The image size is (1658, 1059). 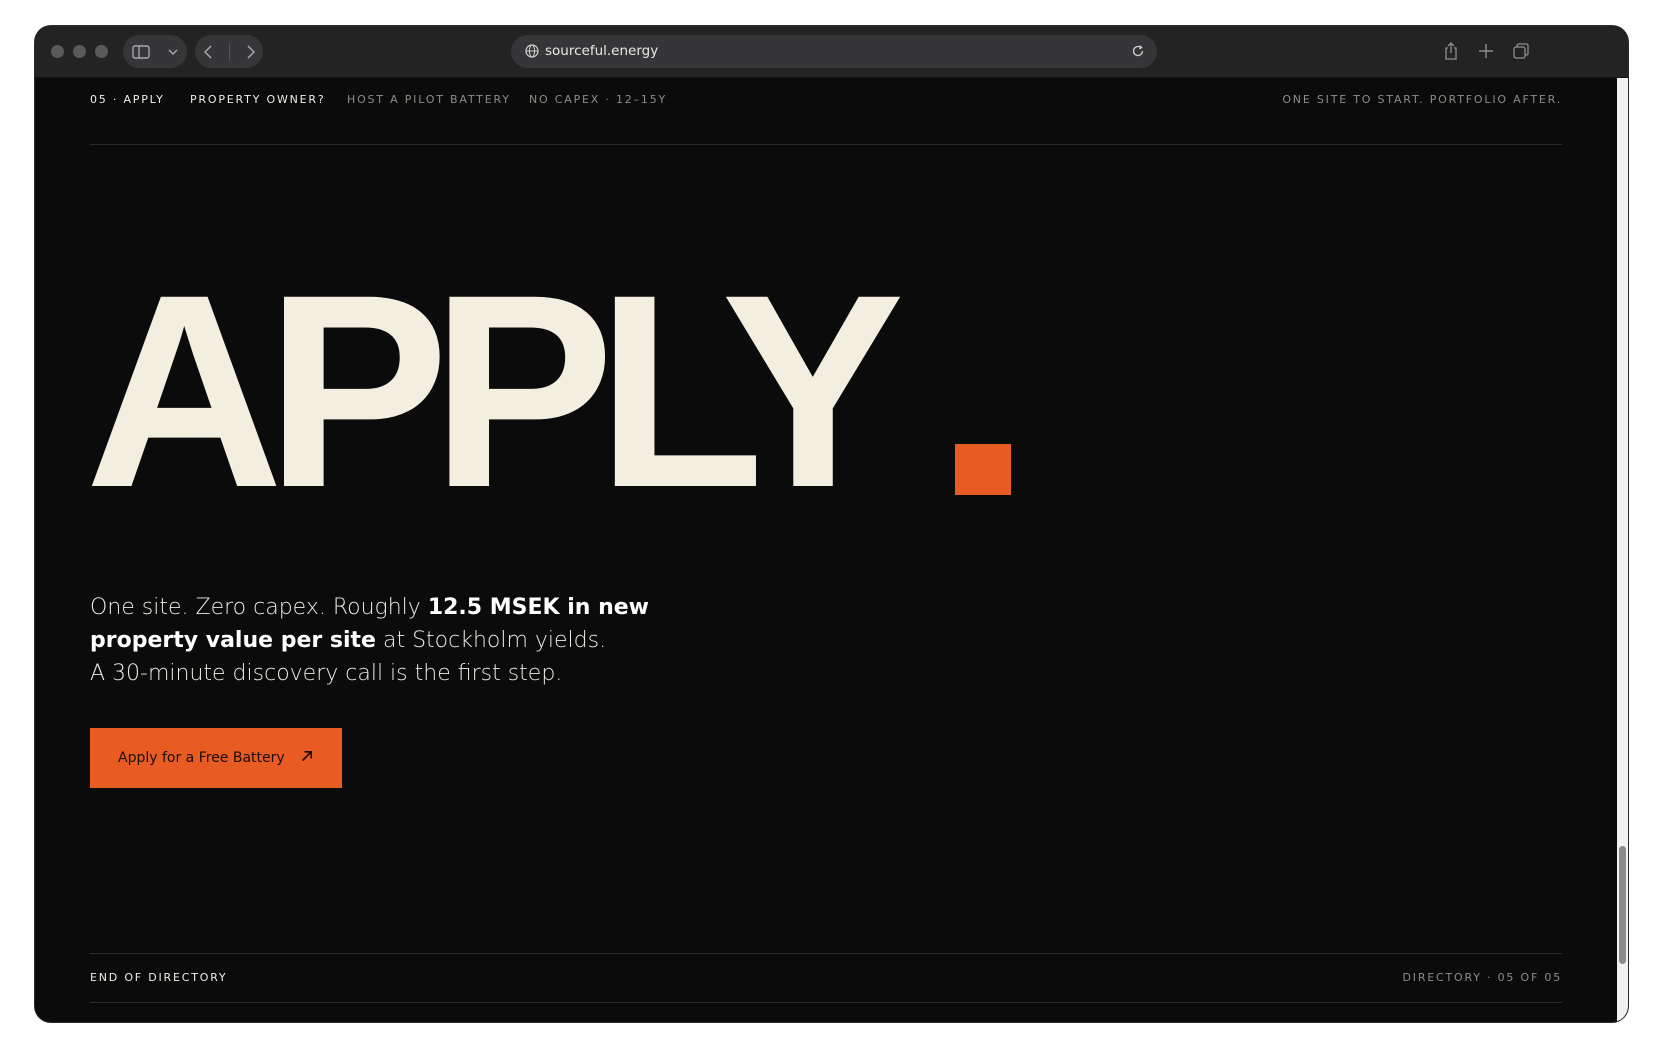 I want to click on sidebar-icon, so click(x=141, y=51).